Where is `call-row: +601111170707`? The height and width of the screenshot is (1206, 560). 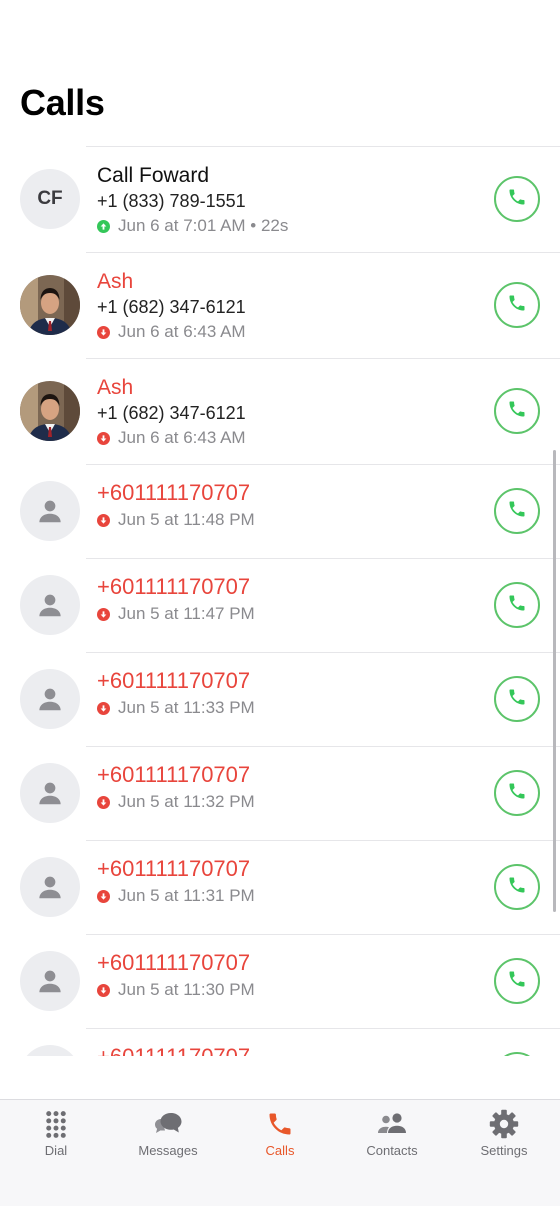
call-row: +601111170707 is located at coordinates (290, 1042).